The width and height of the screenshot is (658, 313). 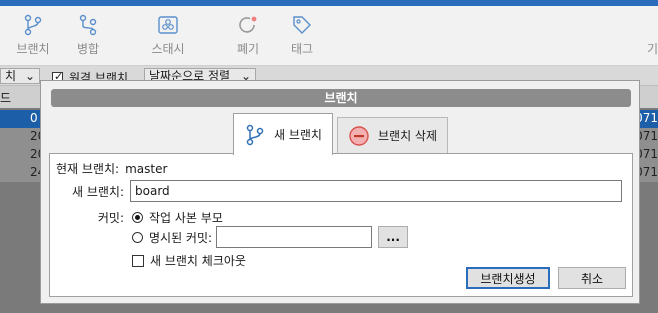 I want to click on row-left-stub: 0, so click(x=34, y=118).